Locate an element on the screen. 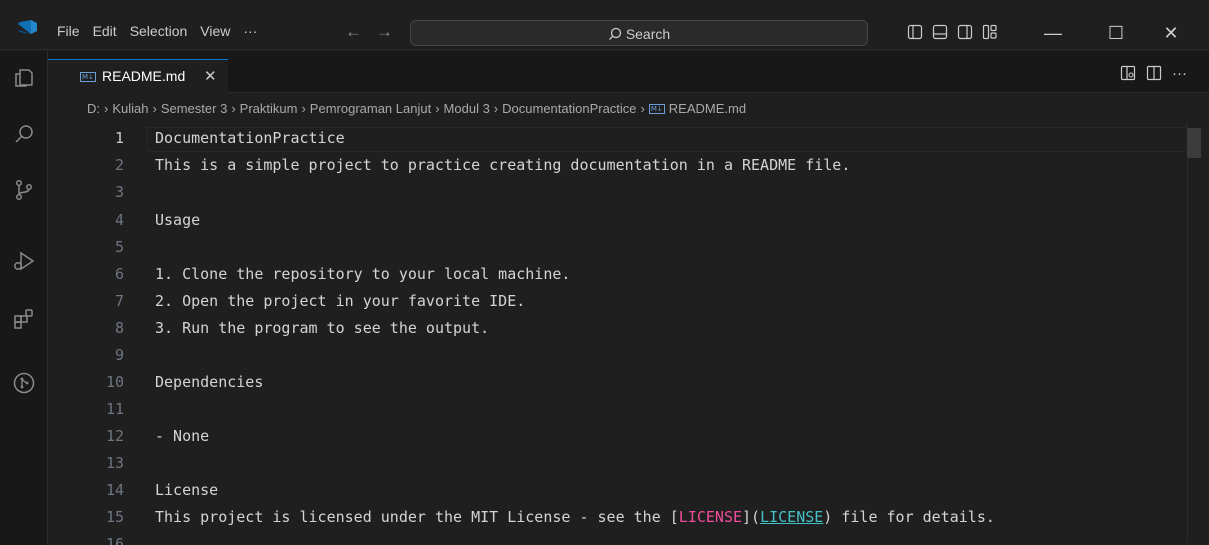 The width and height of the screenshot is (1209, 545). command-center-search: Search is located at coordinates (639, 33).